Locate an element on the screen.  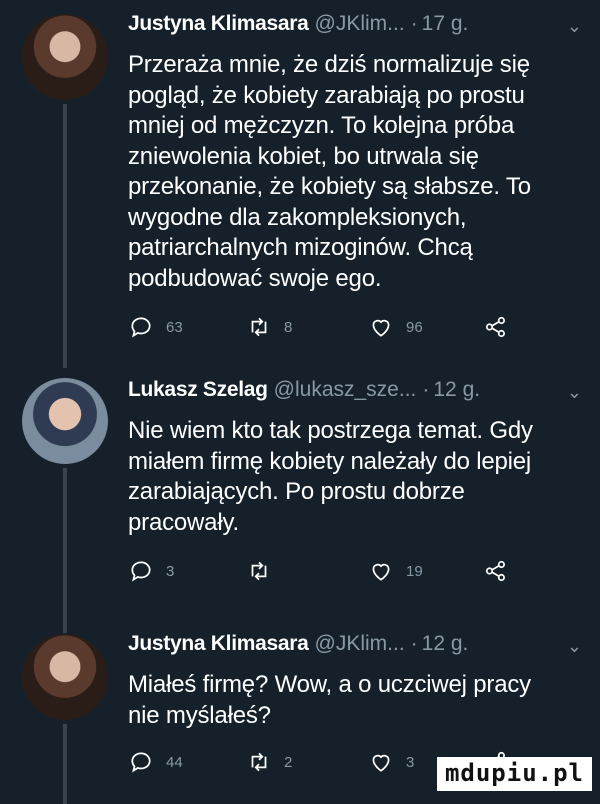
reply-count: 63 is located at coordinates (174, 327).